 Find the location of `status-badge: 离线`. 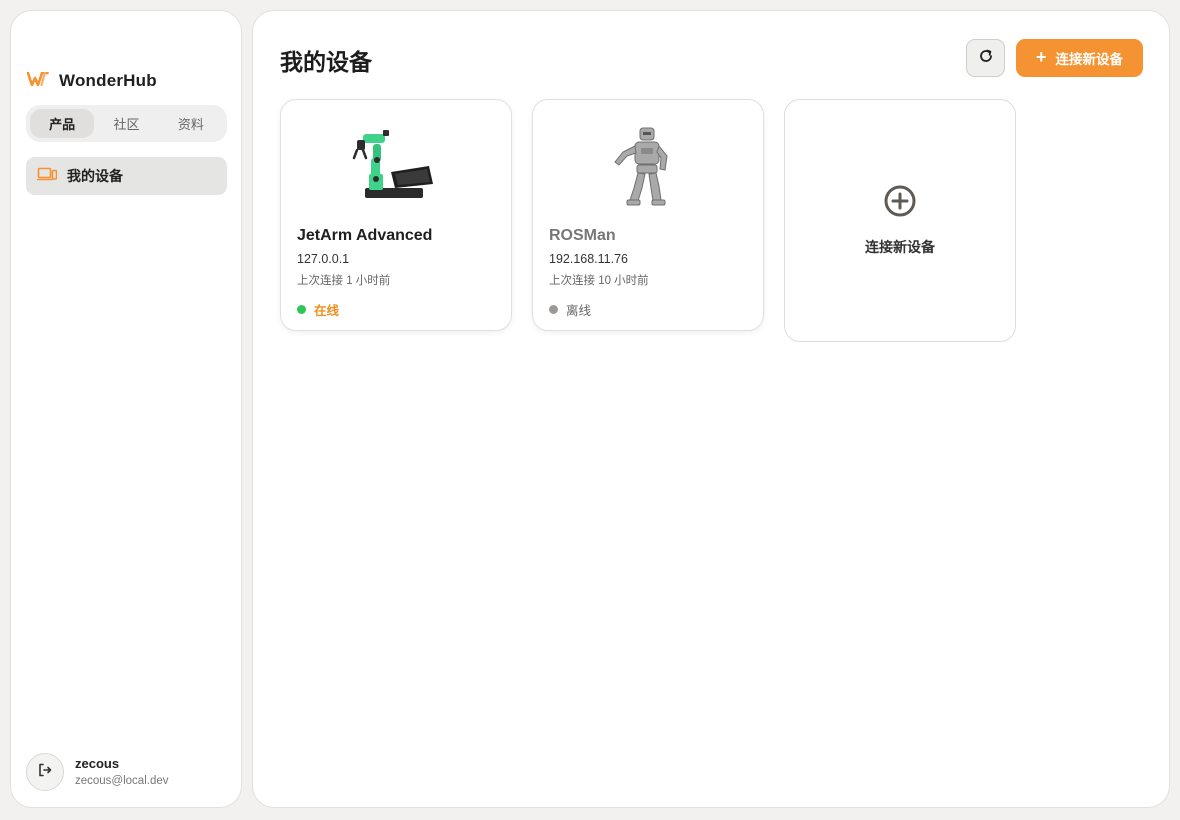

status-badge: 离线 is located at coordinates (570, 309).